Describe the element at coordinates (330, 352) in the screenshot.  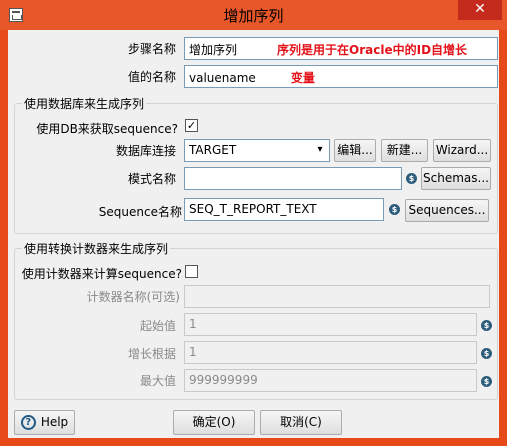
I see `increment-input: 1` at that location.